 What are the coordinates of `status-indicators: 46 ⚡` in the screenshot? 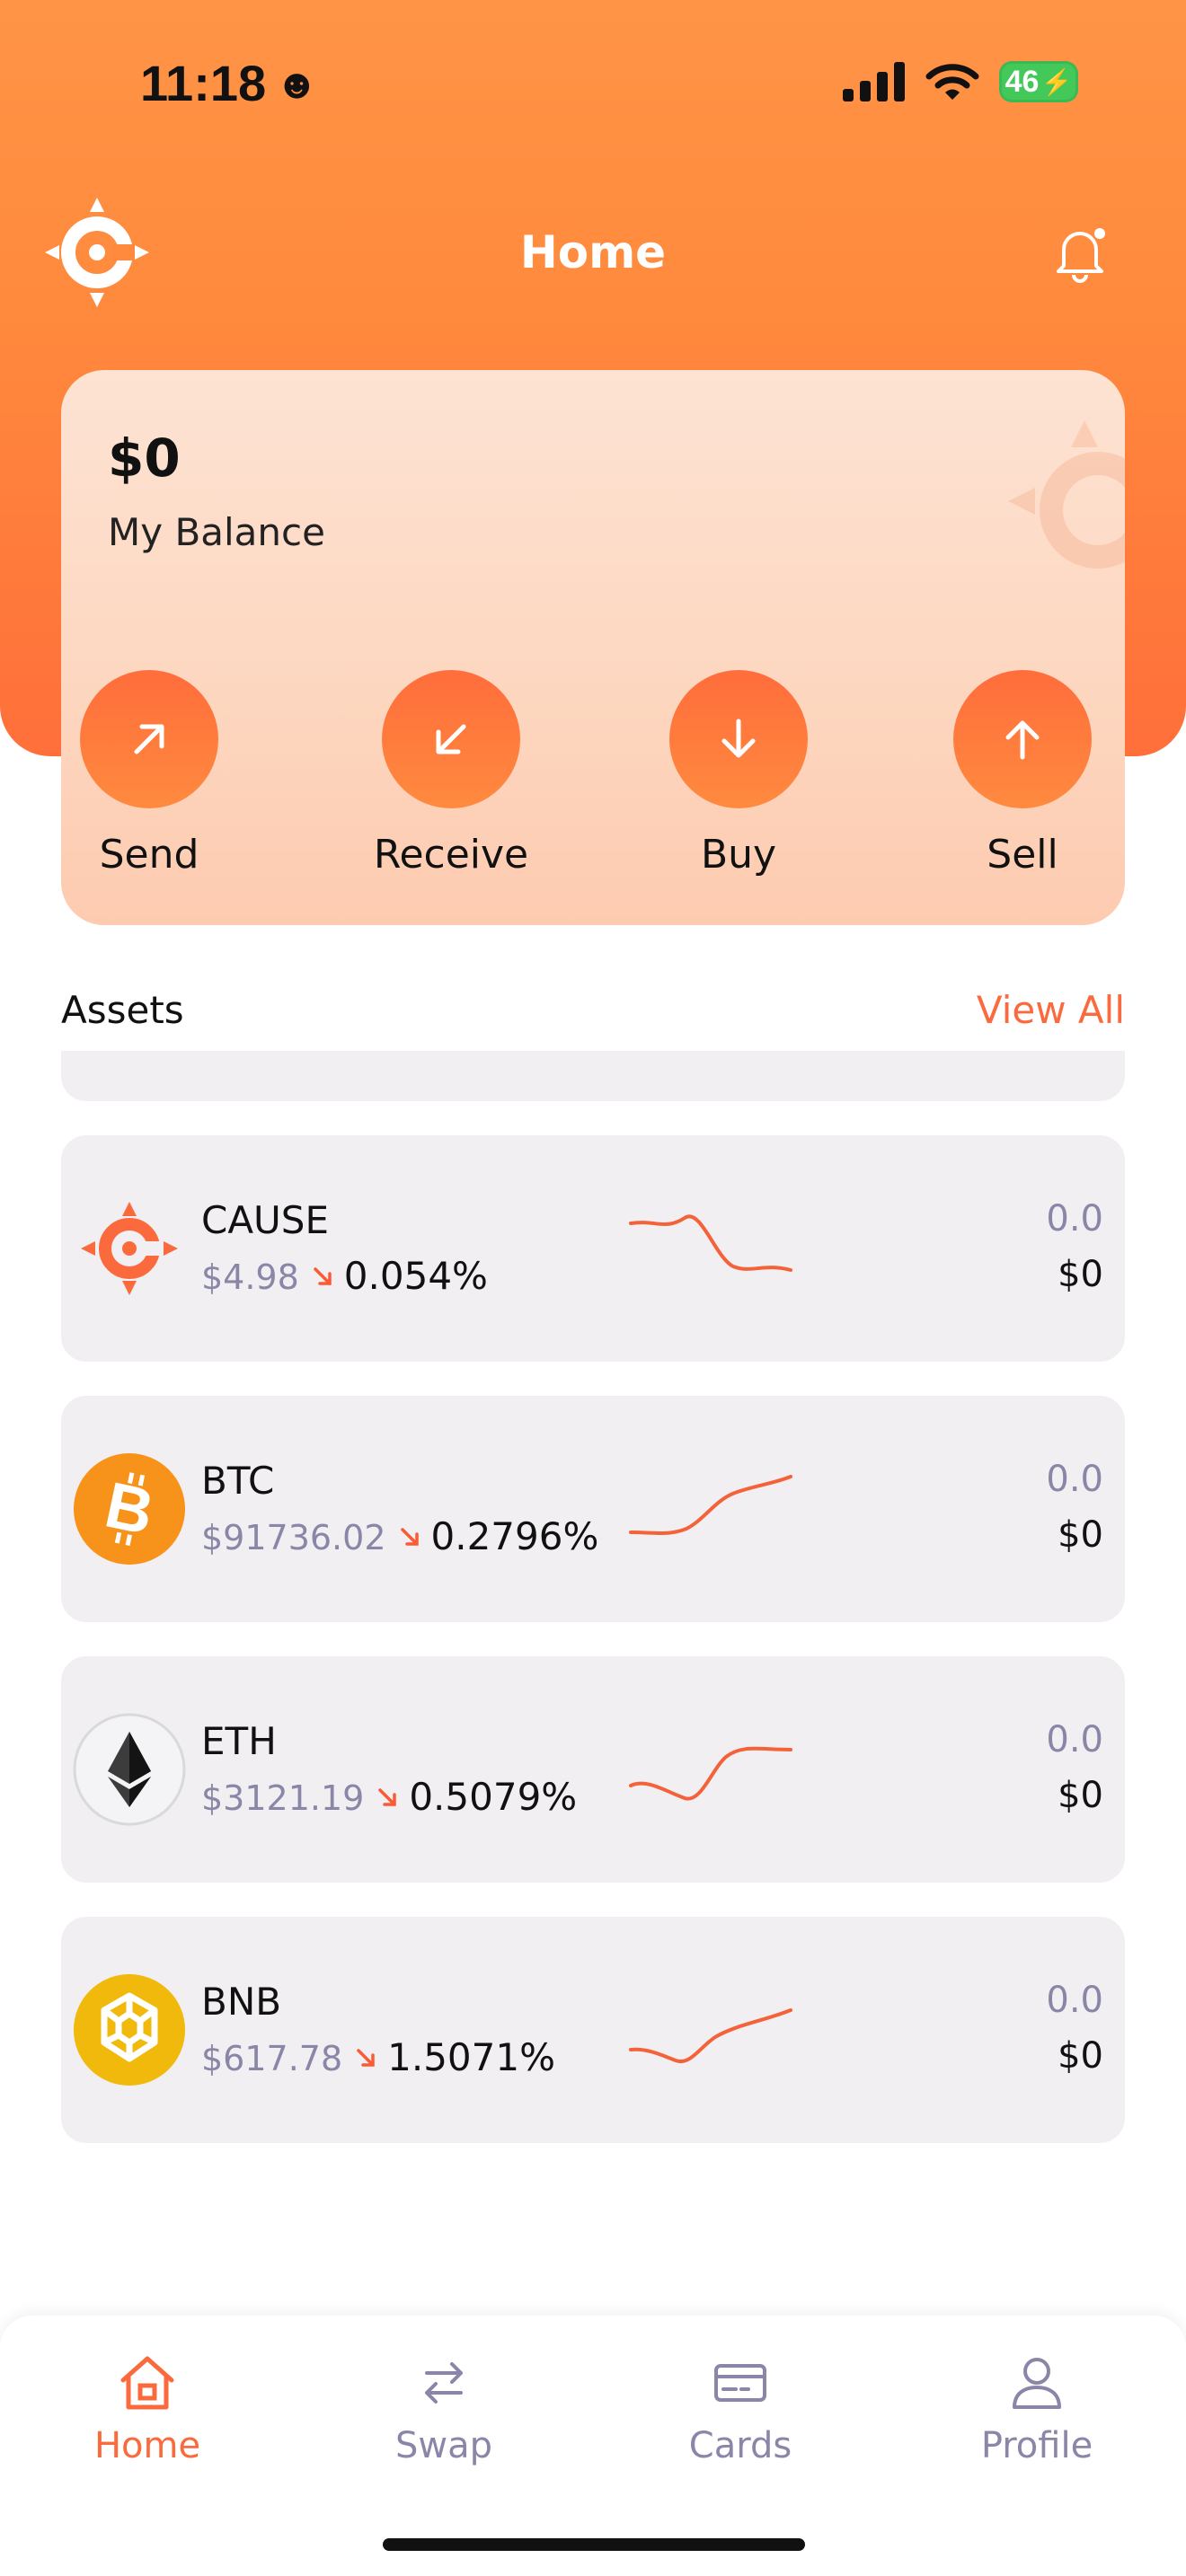 It's located at (960, 81).